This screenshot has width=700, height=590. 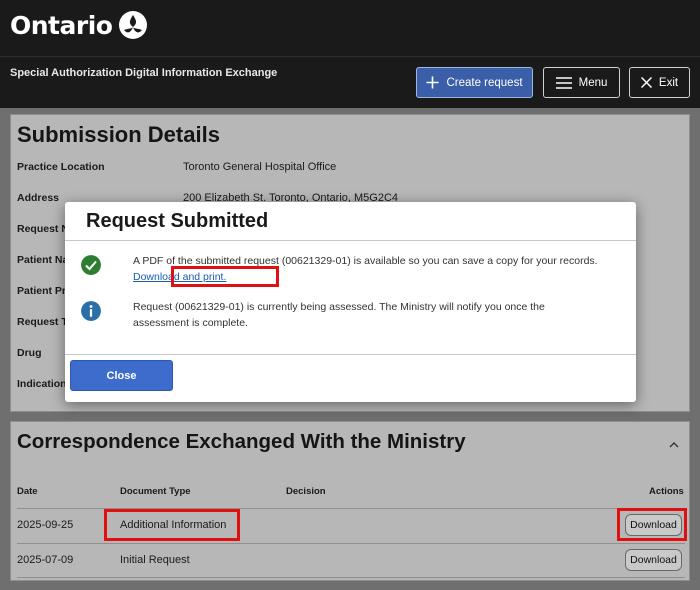 I want to click on column-header-document-type: Document Type, so click(x=155, y=491).